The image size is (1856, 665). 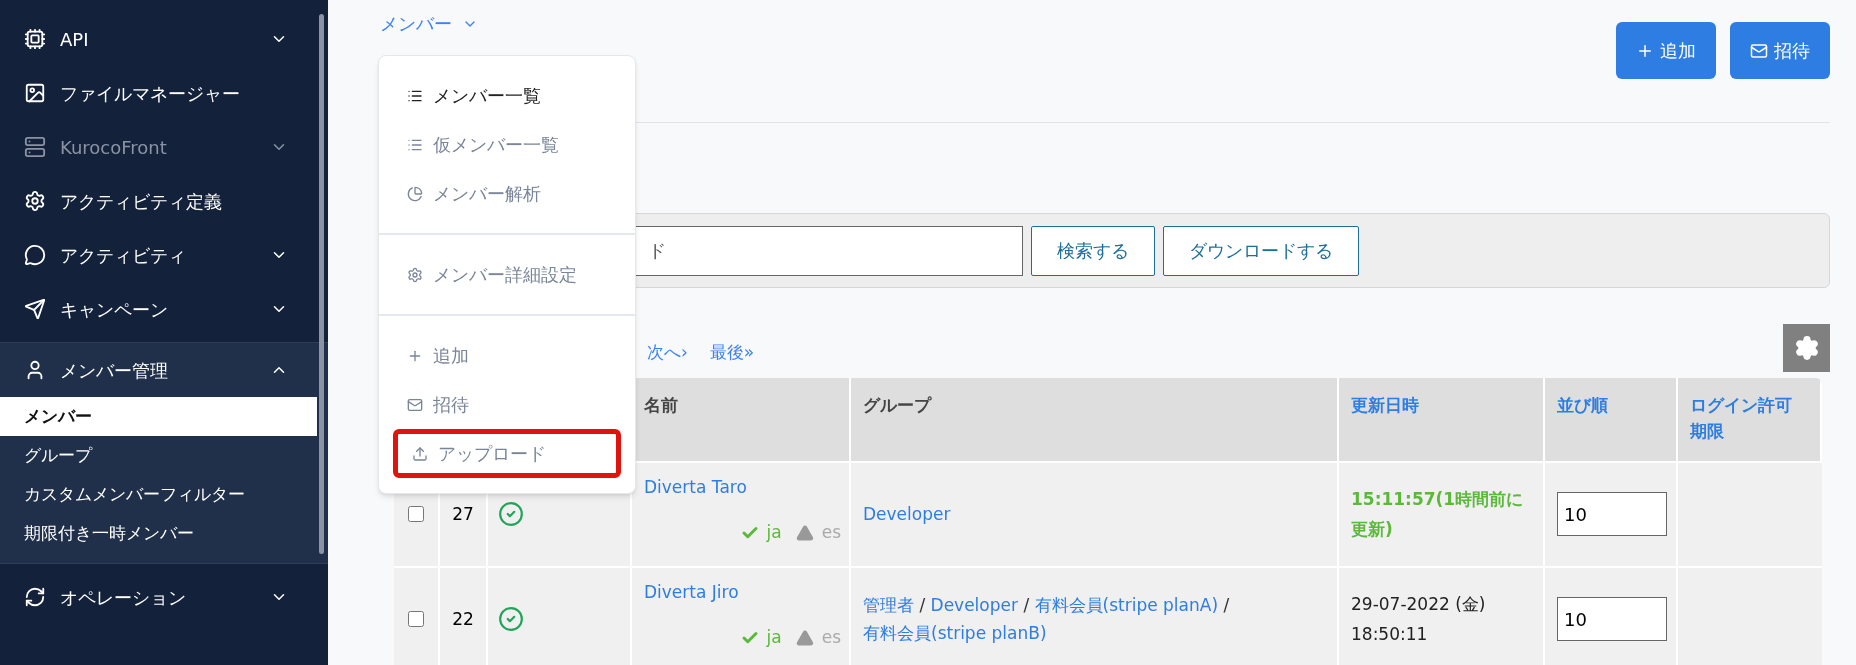 I want to click on breadcrumb-link: メンバー, so click(x=429, y=23).